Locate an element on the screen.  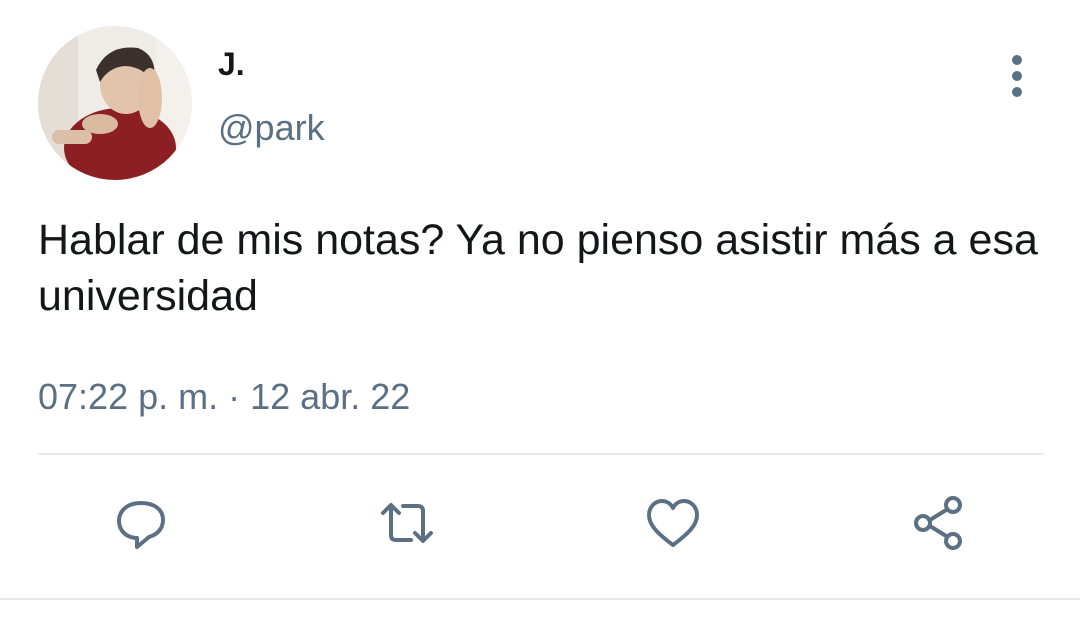
action-bar is located at coordinates (540, 523).